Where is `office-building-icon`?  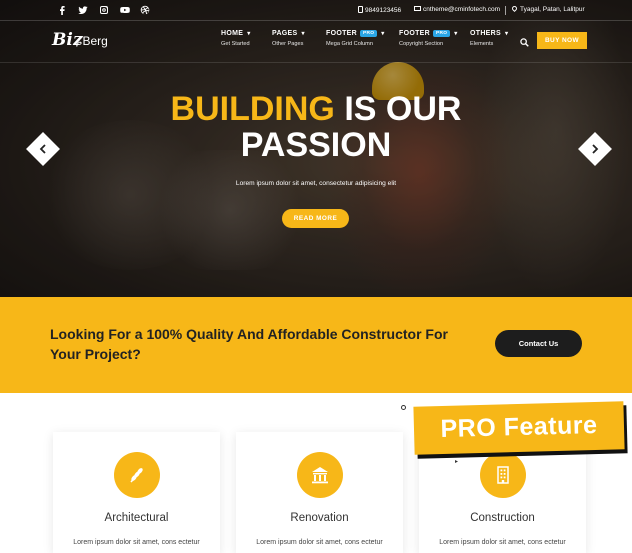 office-building-icon is located at coordinates (503, 475).